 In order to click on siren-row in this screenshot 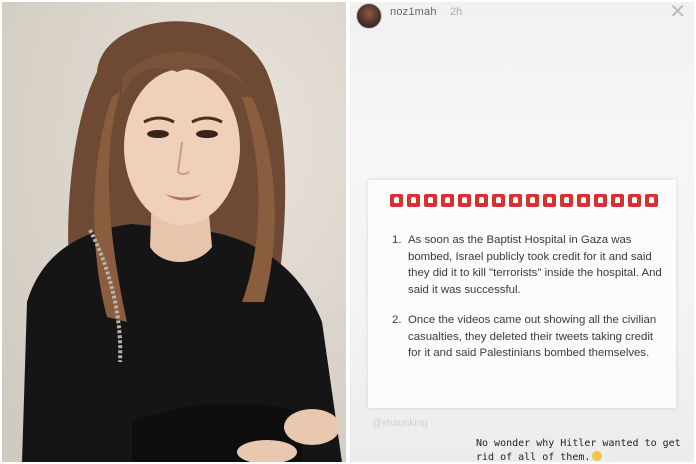, I will do `click(525, 200)`.